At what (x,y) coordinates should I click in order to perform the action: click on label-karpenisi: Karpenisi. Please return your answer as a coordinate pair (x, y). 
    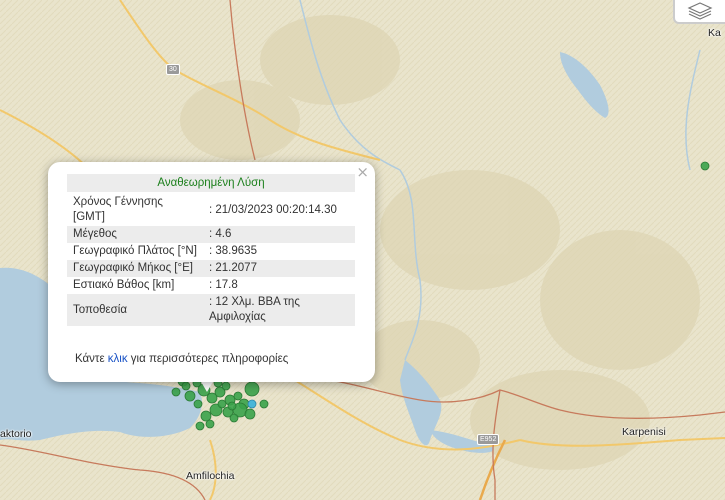
    Looking at the image, I should click on (644, 432).